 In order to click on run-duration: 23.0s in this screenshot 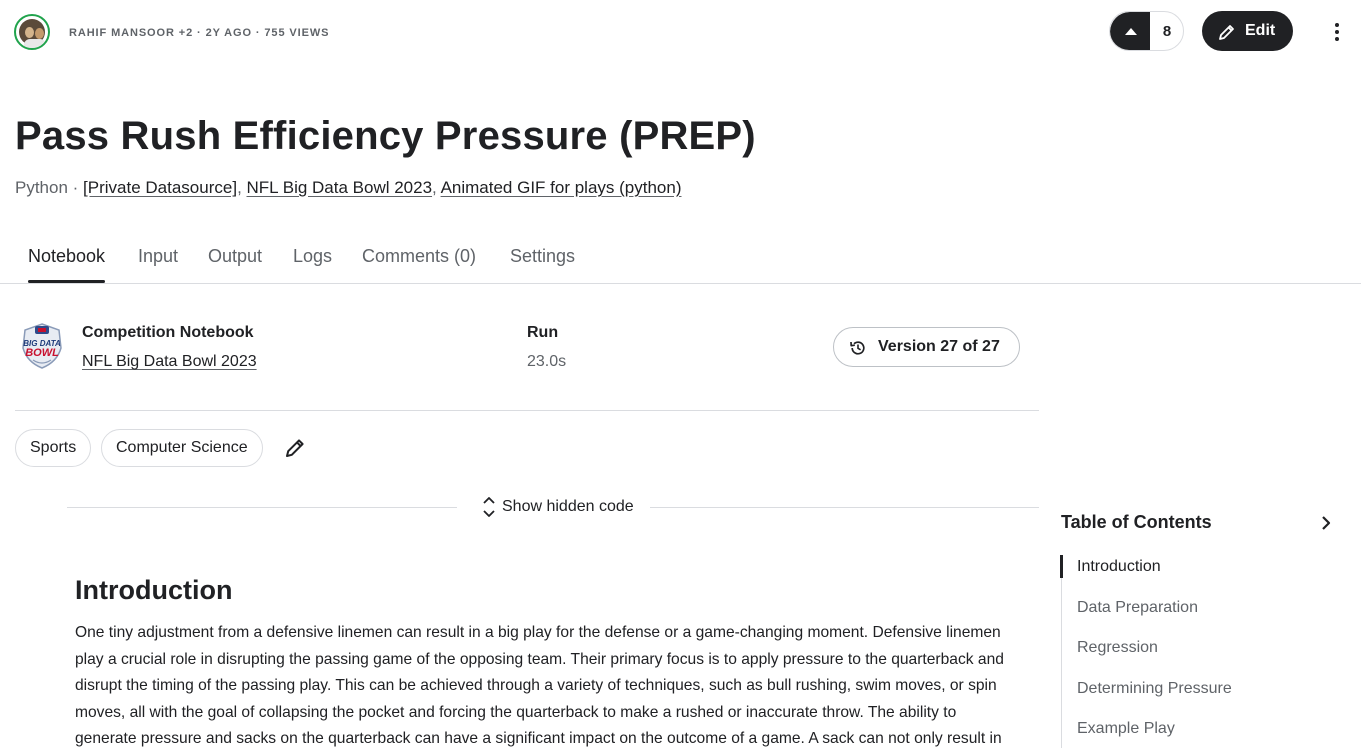, I will do `click(547, 361)`.